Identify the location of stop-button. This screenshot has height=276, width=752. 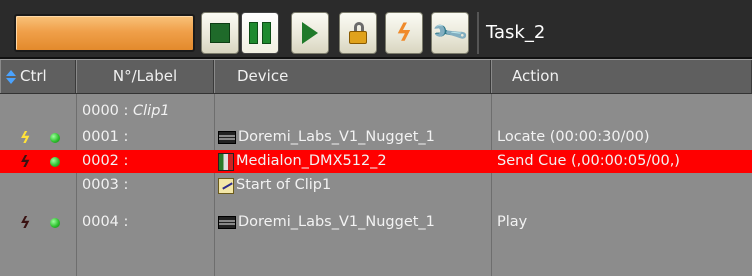
(220, 33).